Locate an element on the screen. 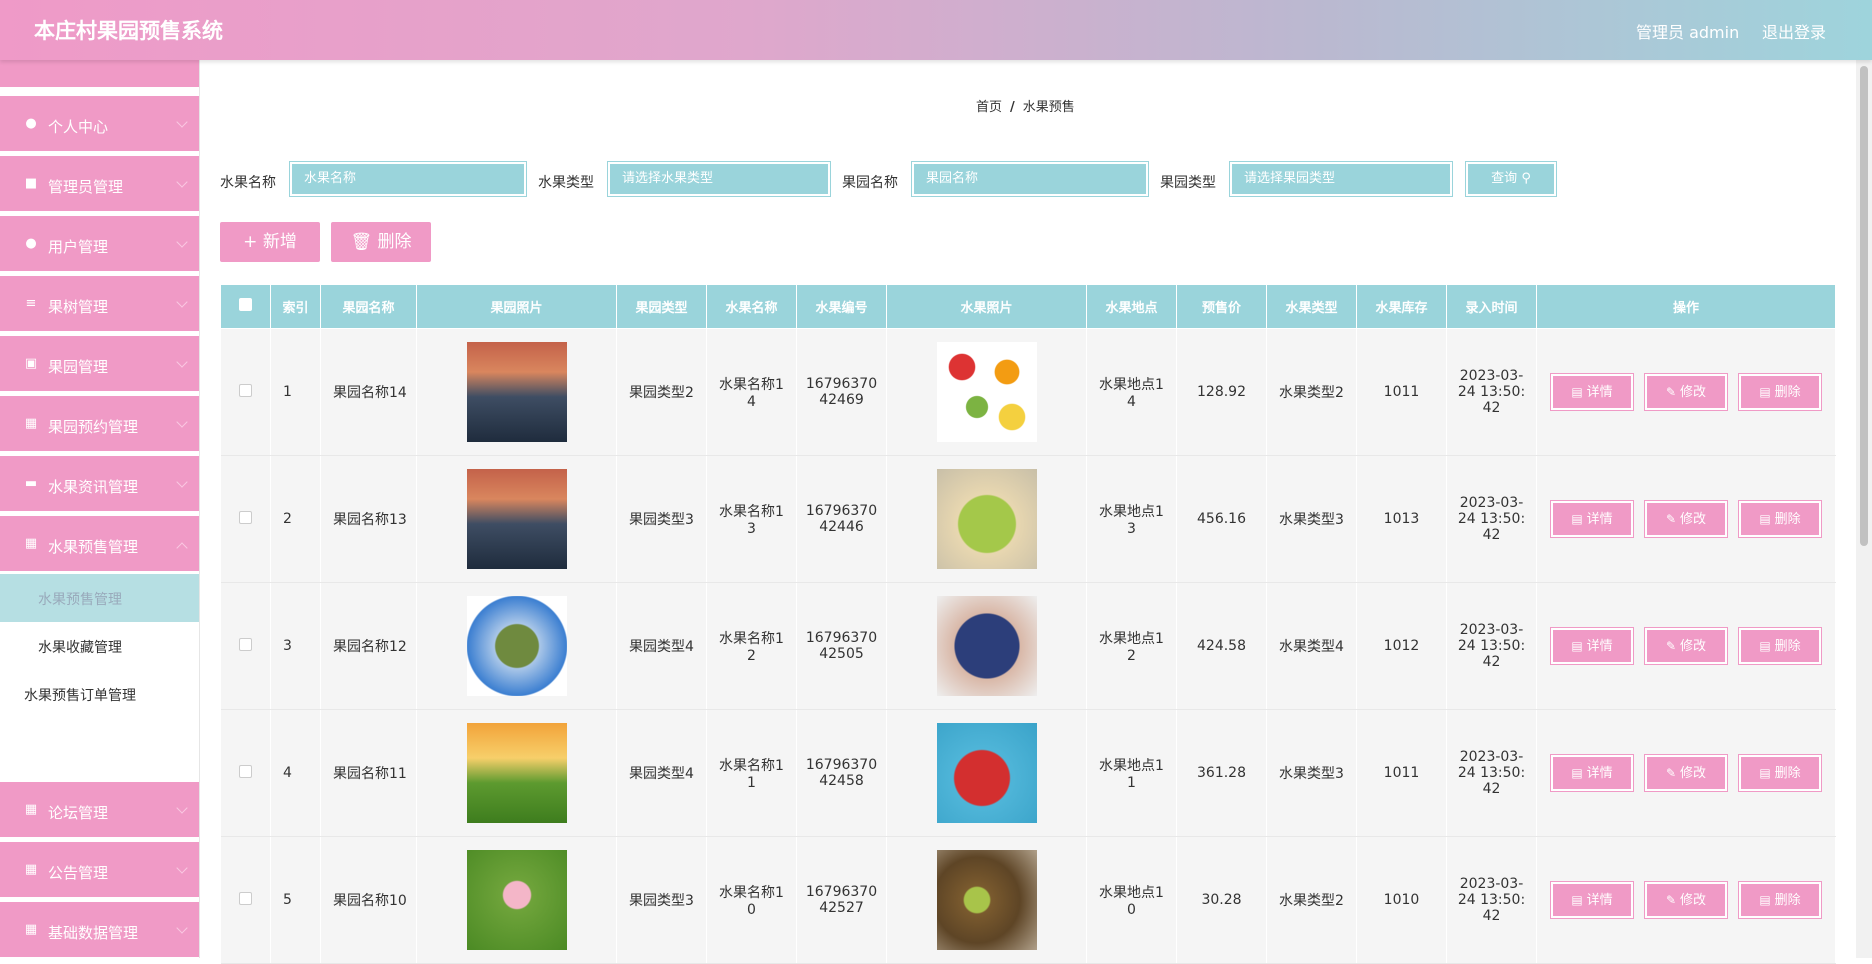  sidebar-item-orchards: ▣ 果园管理 is located at coordinates (99, 364).